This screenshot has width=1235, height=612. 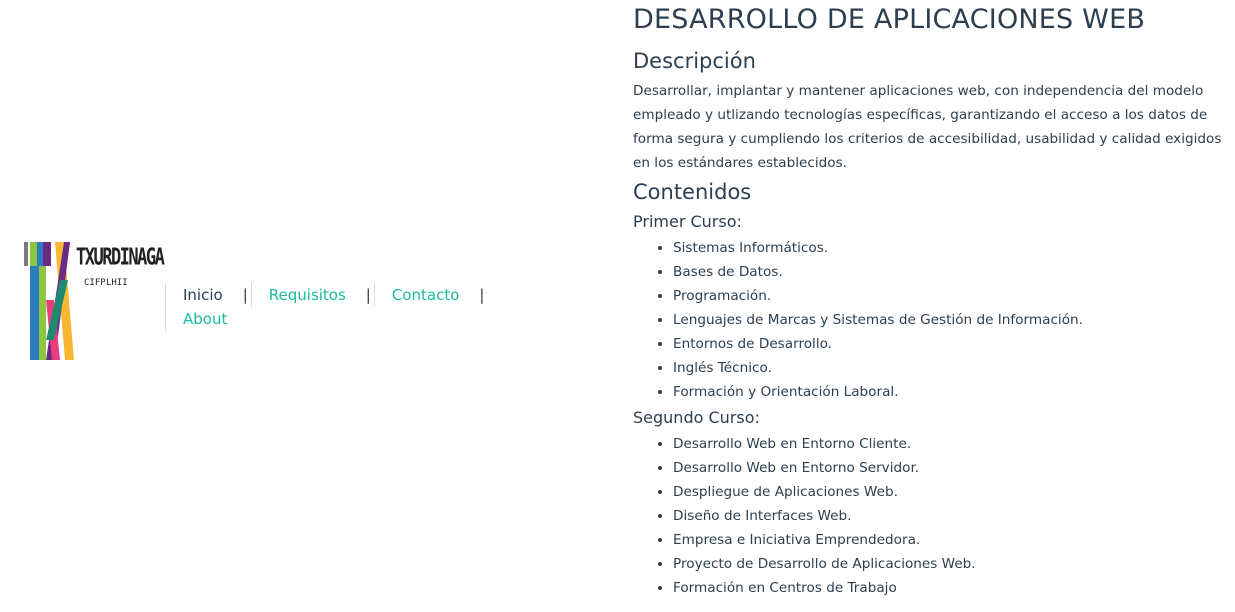 What do you see at coordinates (953, 392) in the screenshot?
I see `list-item: Formación y Orientación Laboral.` at bounding box center [953, 392].